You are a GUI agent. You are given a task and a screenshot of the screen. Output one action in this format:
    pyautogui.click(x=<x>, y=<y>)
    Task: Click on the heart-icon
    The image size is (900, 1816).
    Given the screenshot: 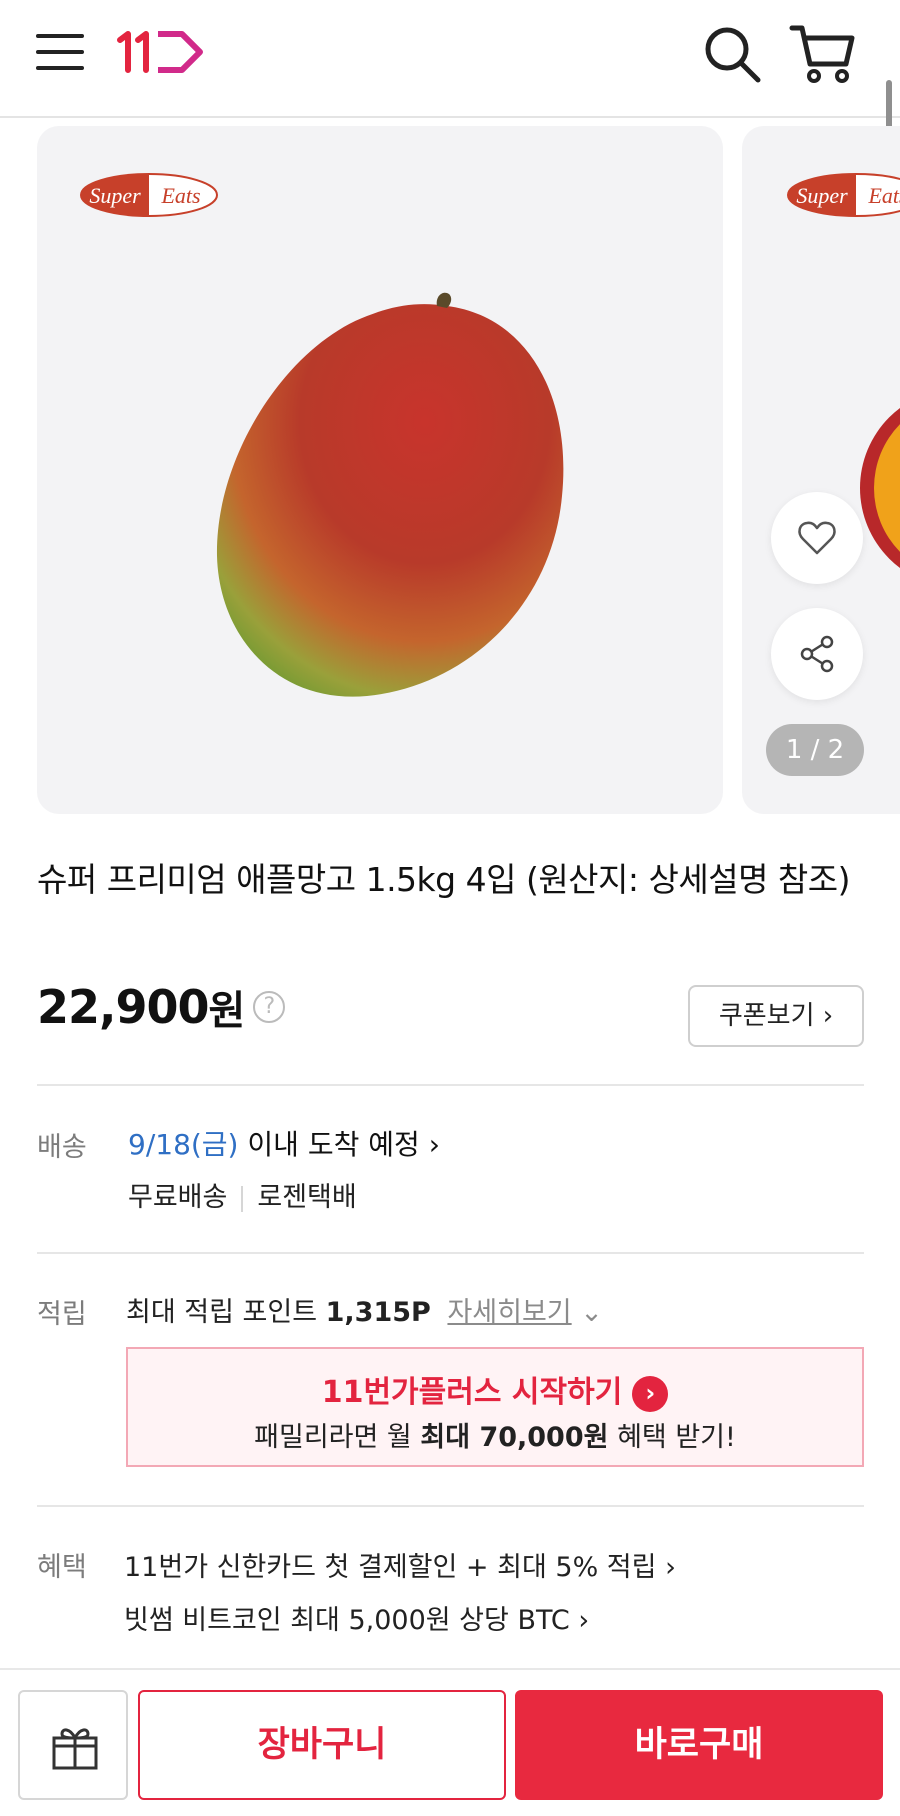 What is the action you would take?
    pyautogui.click(x=817, y=538)
    